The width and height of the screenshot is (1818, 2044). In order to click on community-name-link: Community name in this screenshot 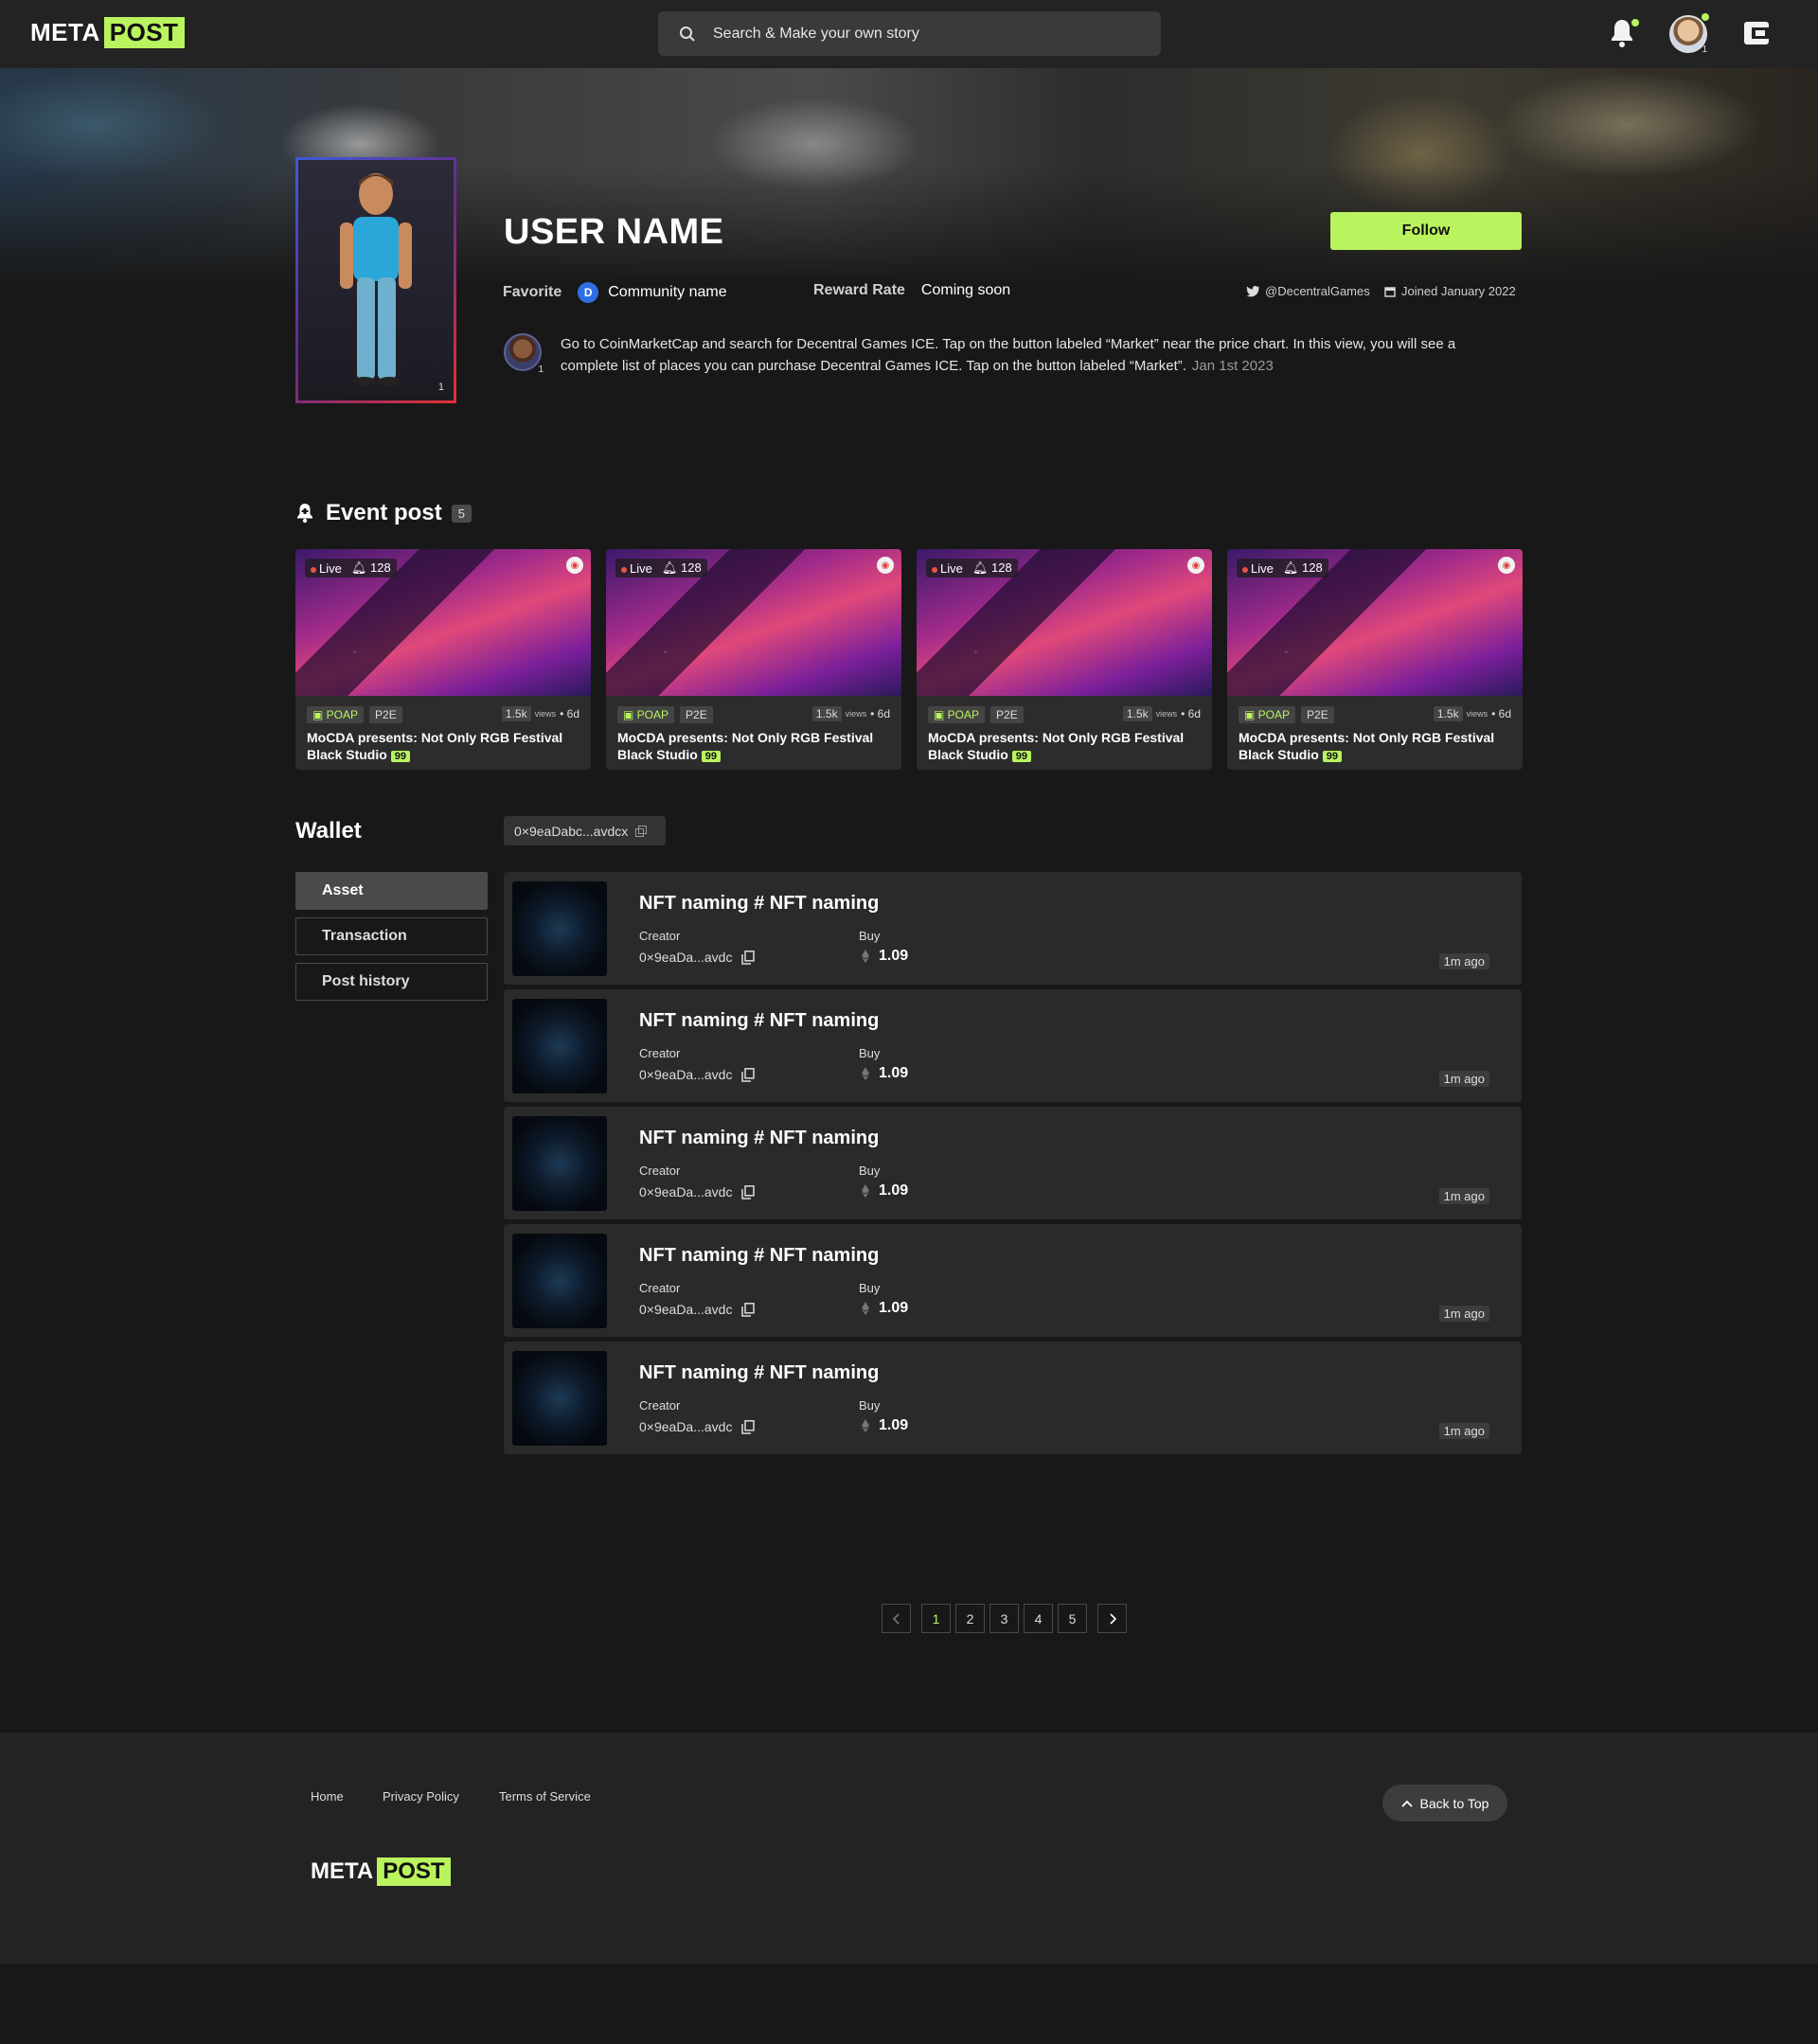, I will do `click(667, 292)`.